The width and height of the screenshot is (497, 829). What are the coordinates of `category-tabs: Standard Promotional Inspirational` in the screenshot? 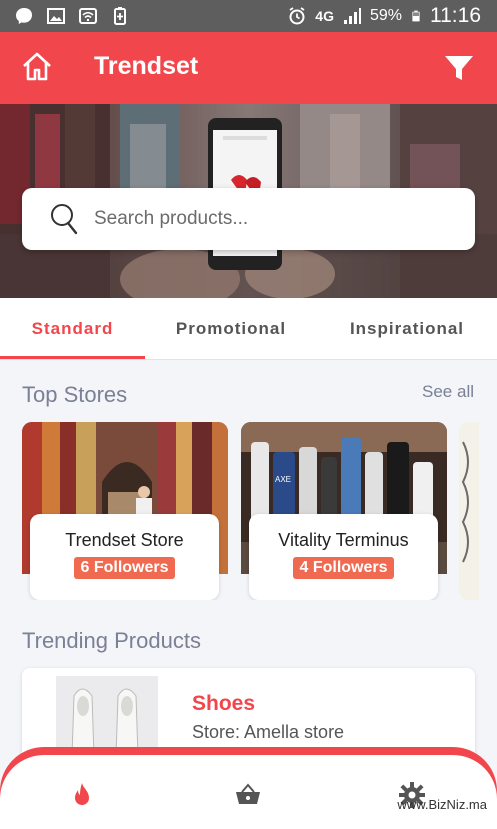 It's located at (248, 329).